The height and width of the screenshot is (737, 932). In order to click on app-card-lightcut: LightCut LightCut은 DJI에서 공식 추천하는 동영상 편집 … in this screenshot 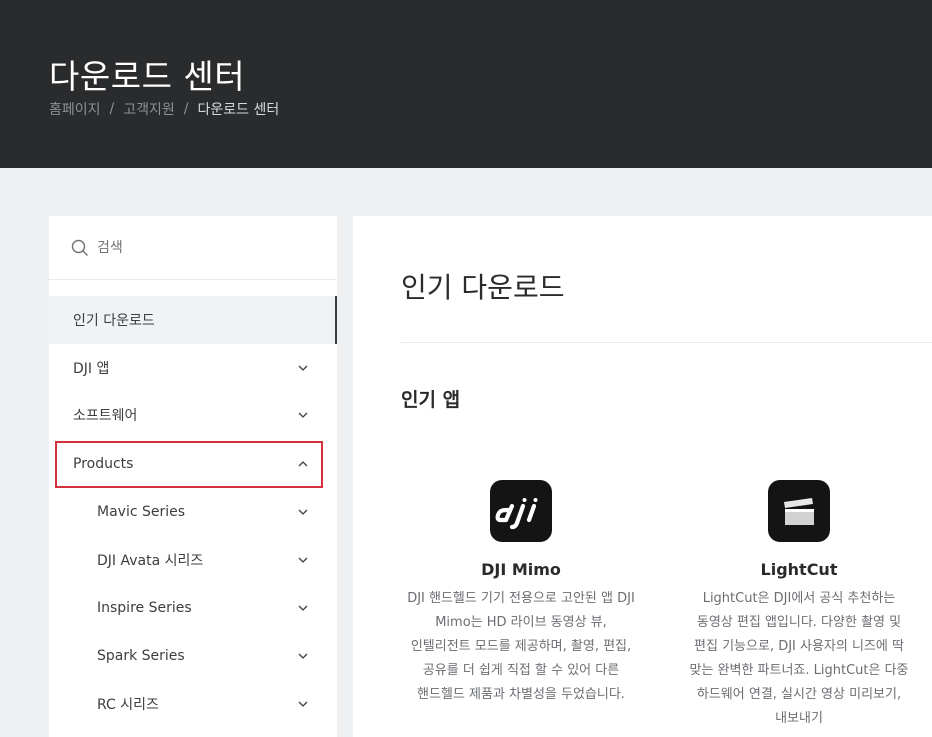, I will do `click(799, 605)`.